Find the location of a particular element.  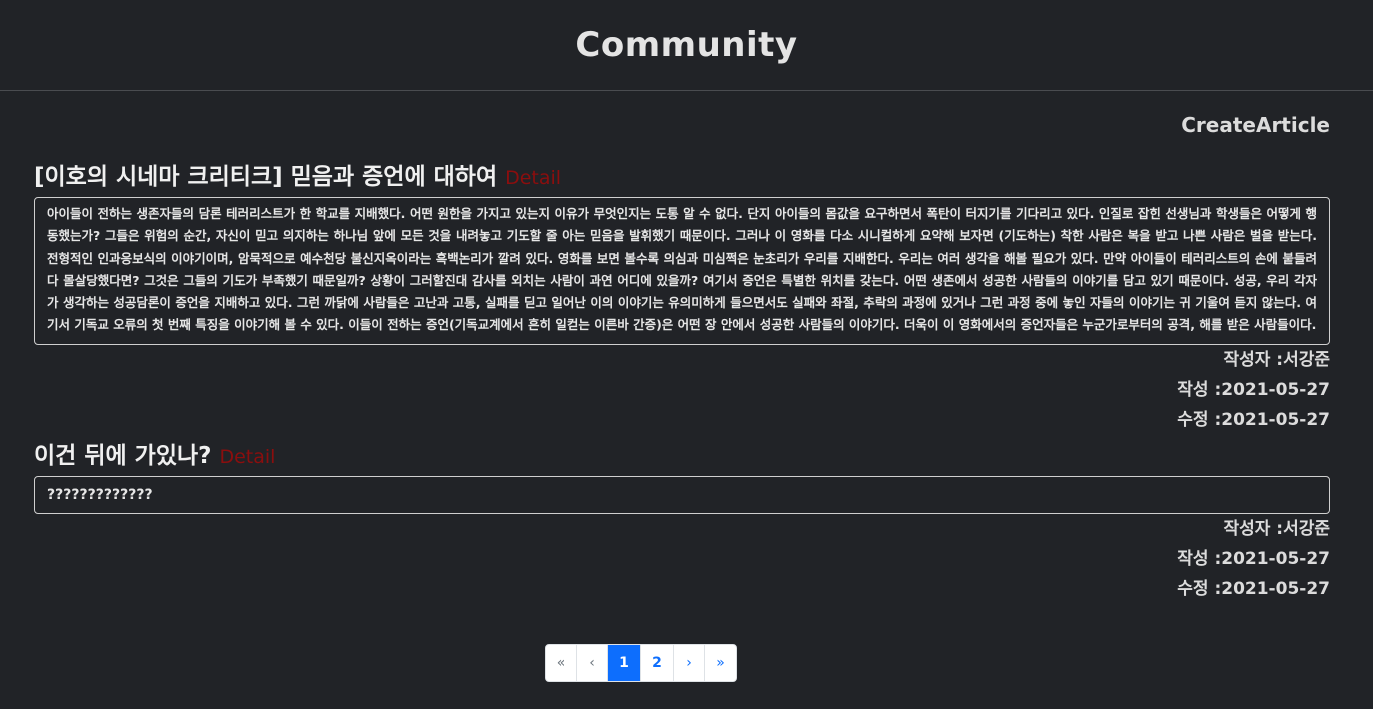

pagination-last-button: » is located at coordinates (720, 663).